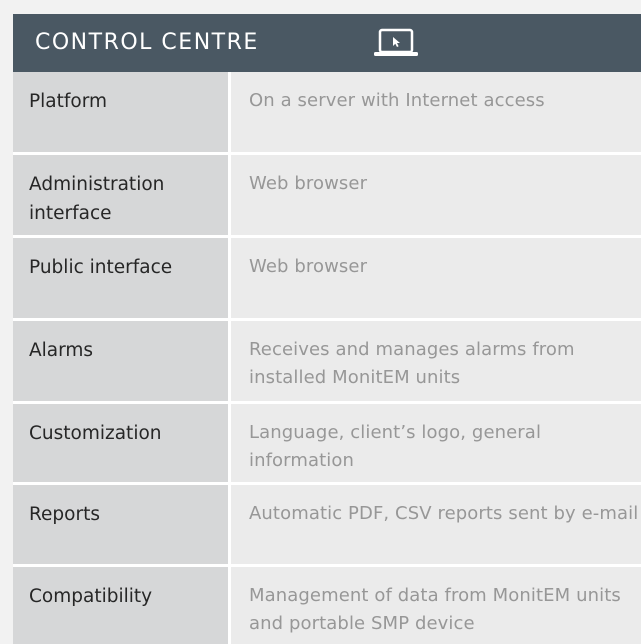  What do you see at coordinates (327, 43) in the screenshot?
I see `header-bar: CONTROL CENTRE` at bounding box center [327, 43].